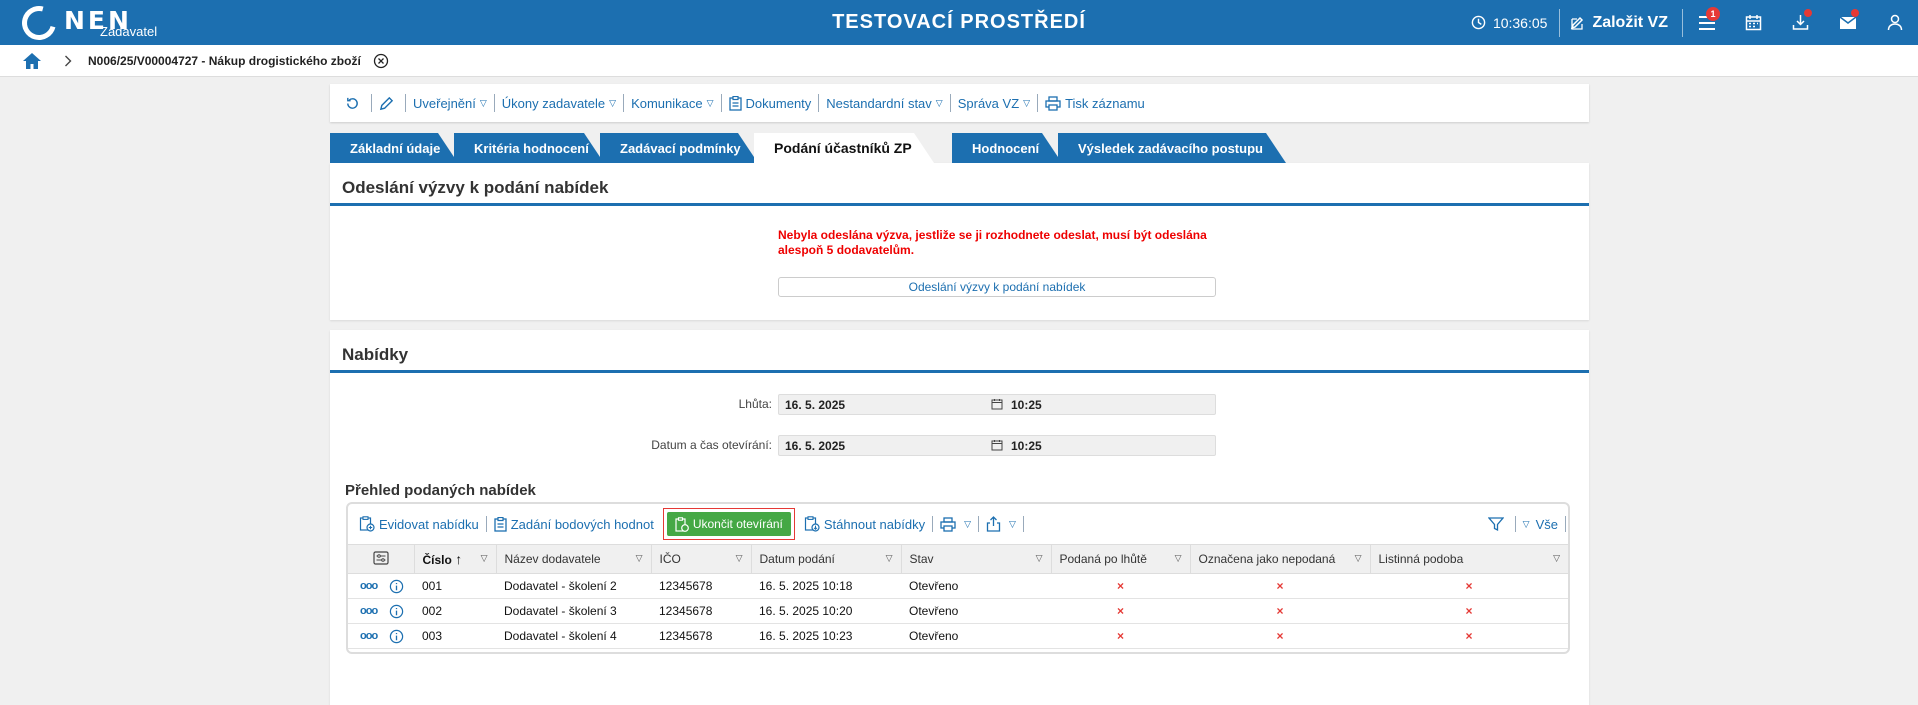 This screenshot has height=705, width=1918. I want to click on column-header-supplier: Název dodavatele ▽, so click(574, 559).